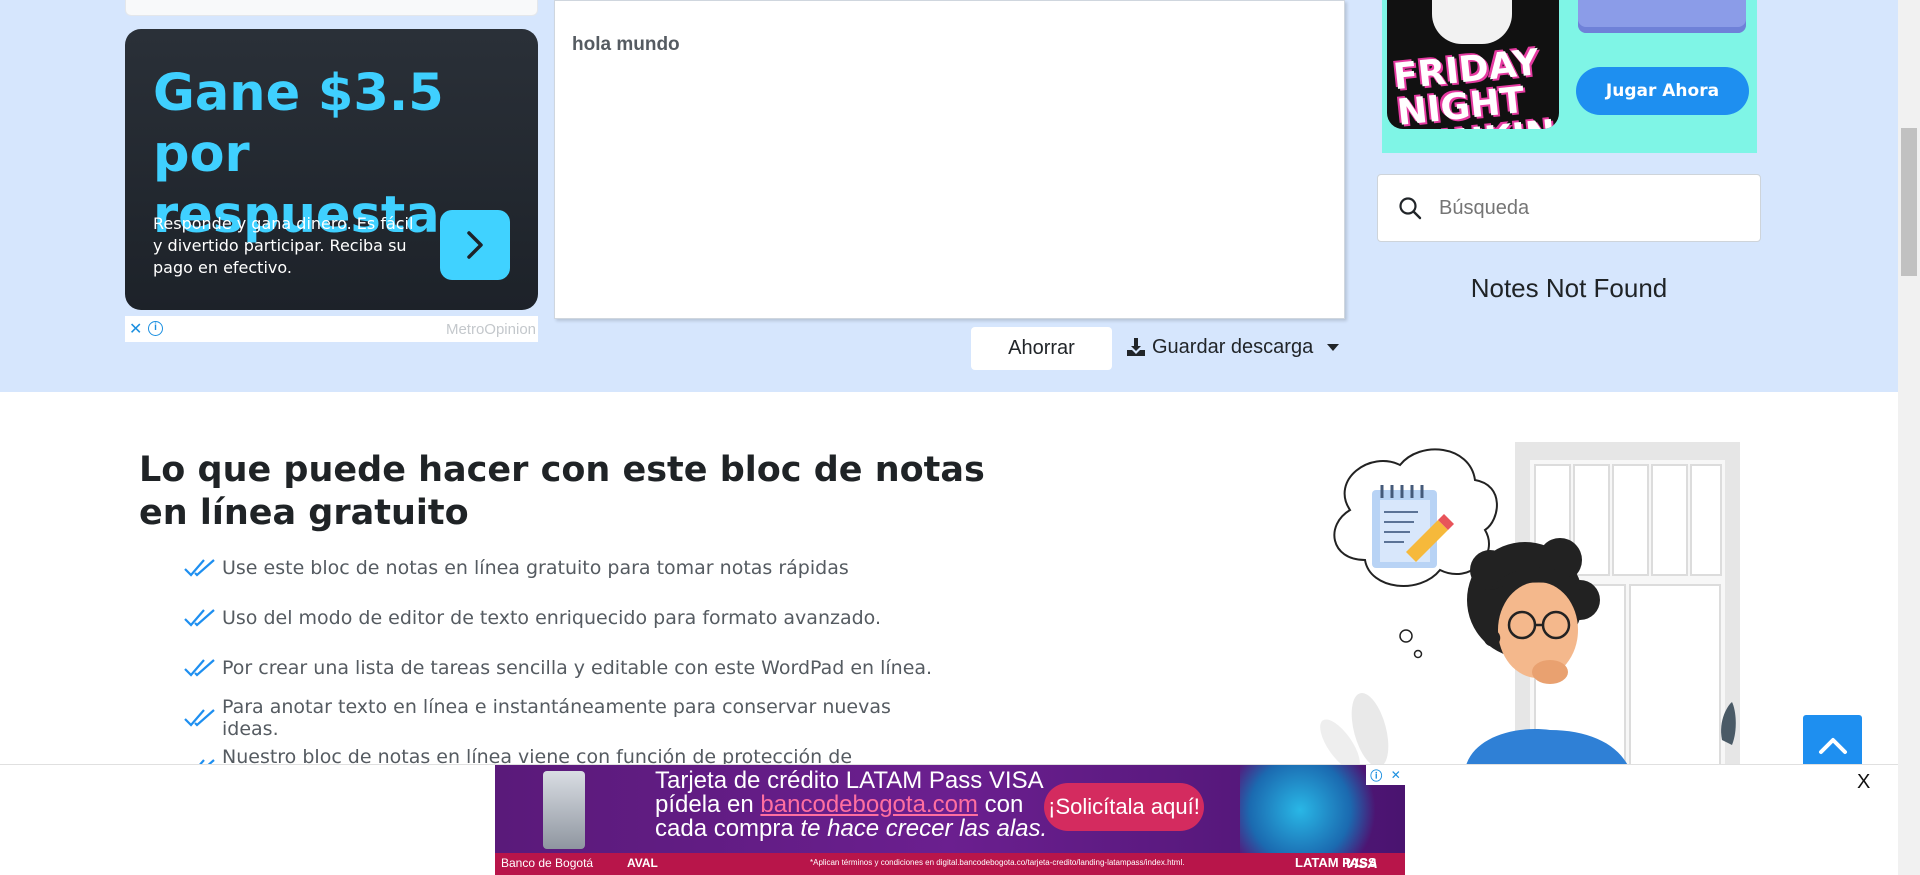  I want to click on credit-card-image, so click(564, 810).